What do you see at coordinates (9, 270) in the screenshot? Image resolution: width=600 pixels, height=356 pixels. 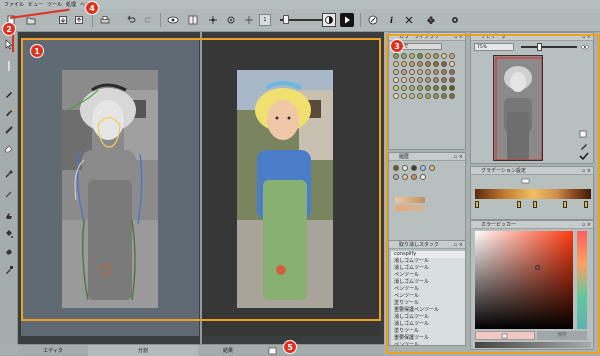 I see `picker-icon` at bounding box center [9, 270].